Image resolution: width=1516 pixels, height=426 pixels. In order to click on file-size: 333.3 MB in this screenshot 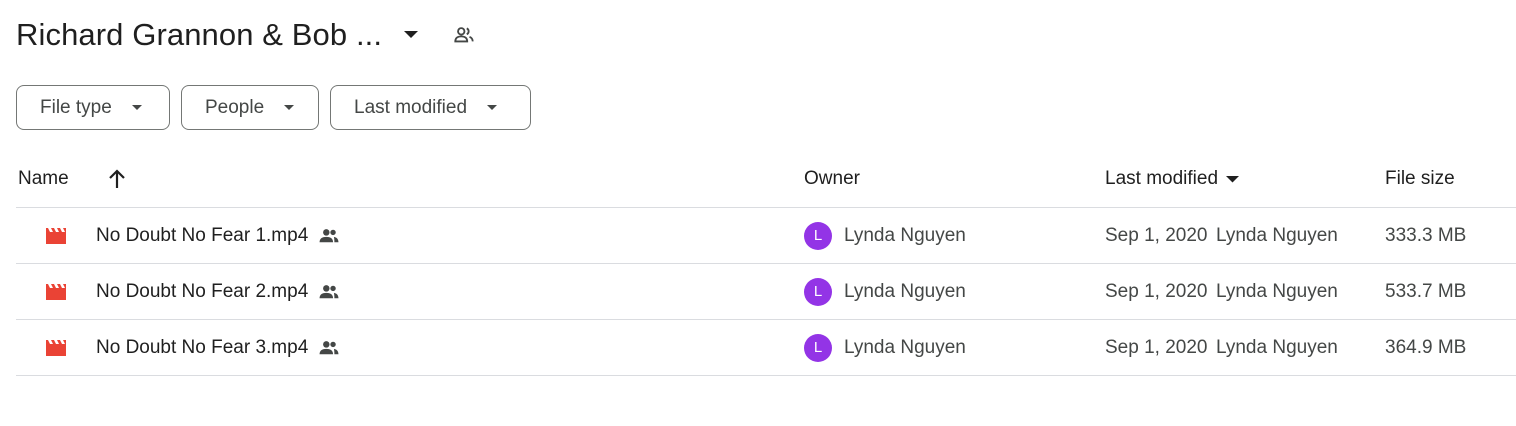, I will do `click(1426, 235)`.